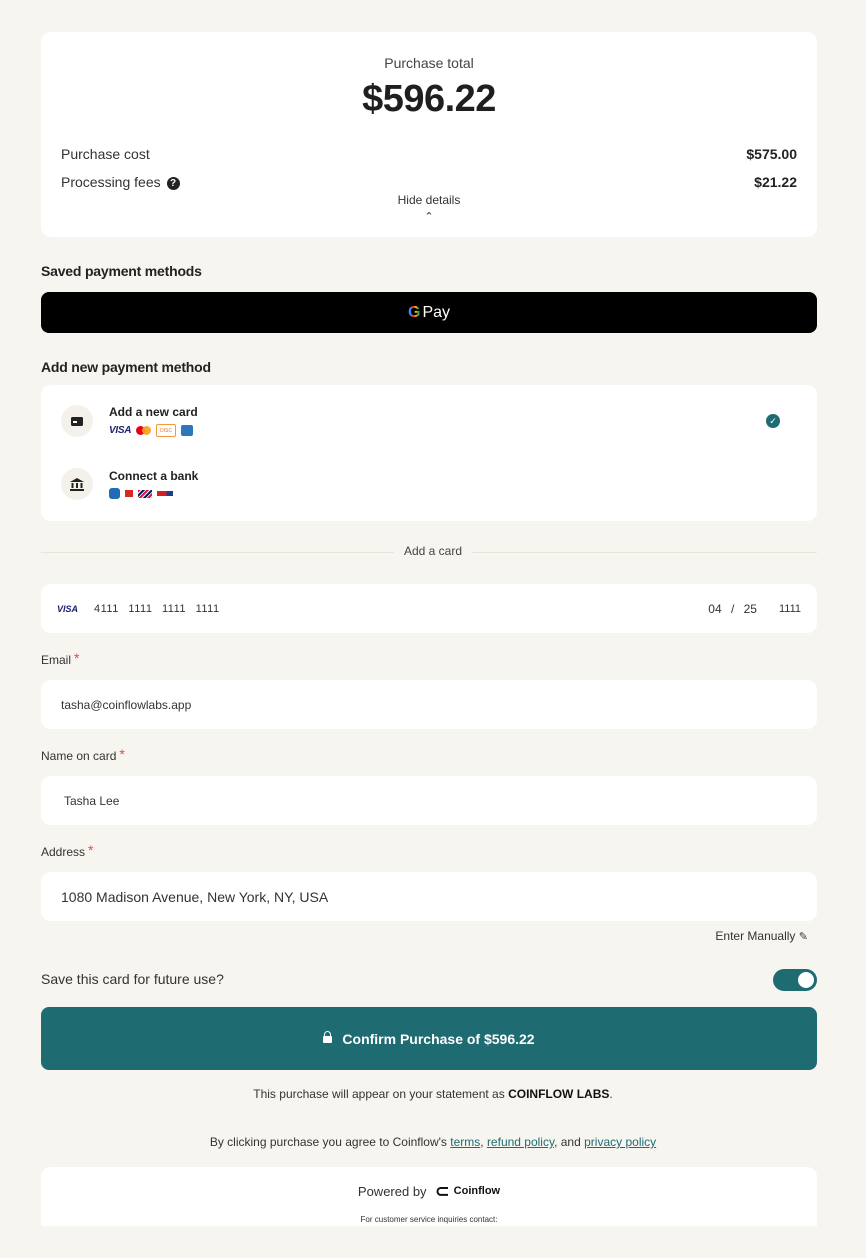 This screenshot has width=866, height=1258. Describe the element at coordinates (465, 1142) in the screenshot. I see `terms-link: terms` at that location.